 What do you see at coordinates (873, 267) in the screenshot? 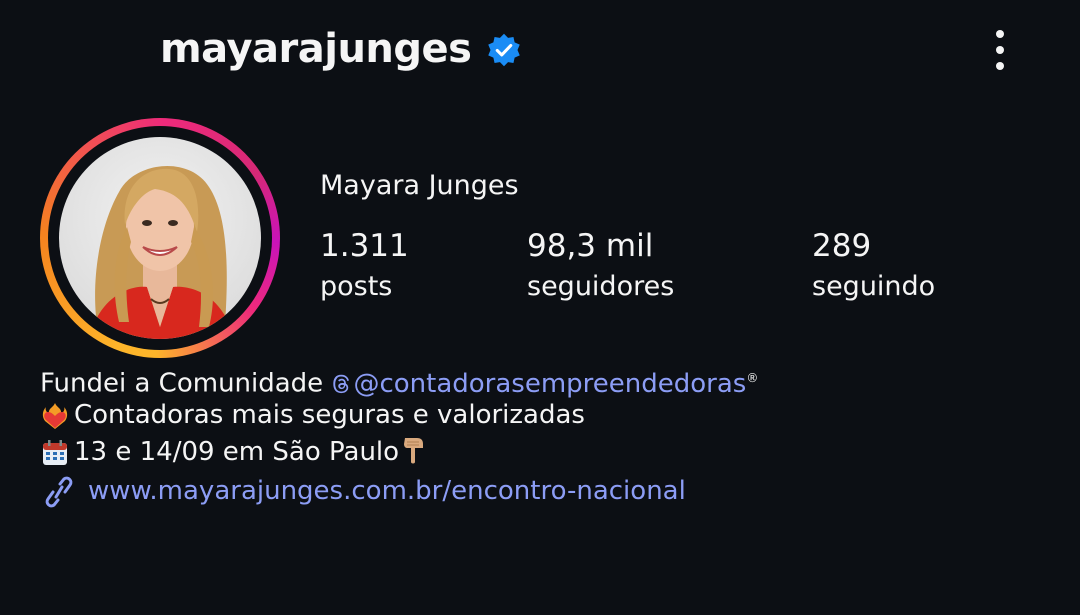
I see `following-stat: 289 seguindo` at bounding box center [873, 267].